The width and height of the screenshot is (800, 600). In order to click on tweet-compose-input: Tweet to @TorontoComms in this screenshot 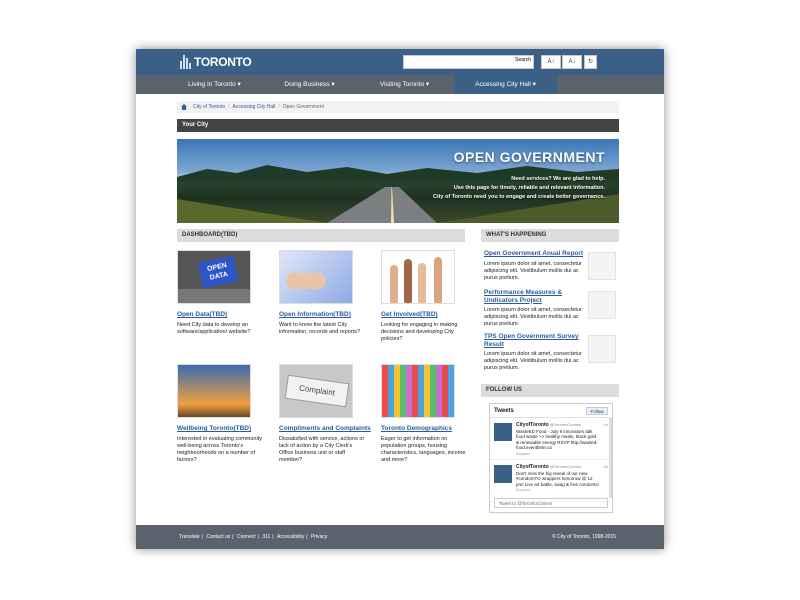, I will do `click(551, 503)`.